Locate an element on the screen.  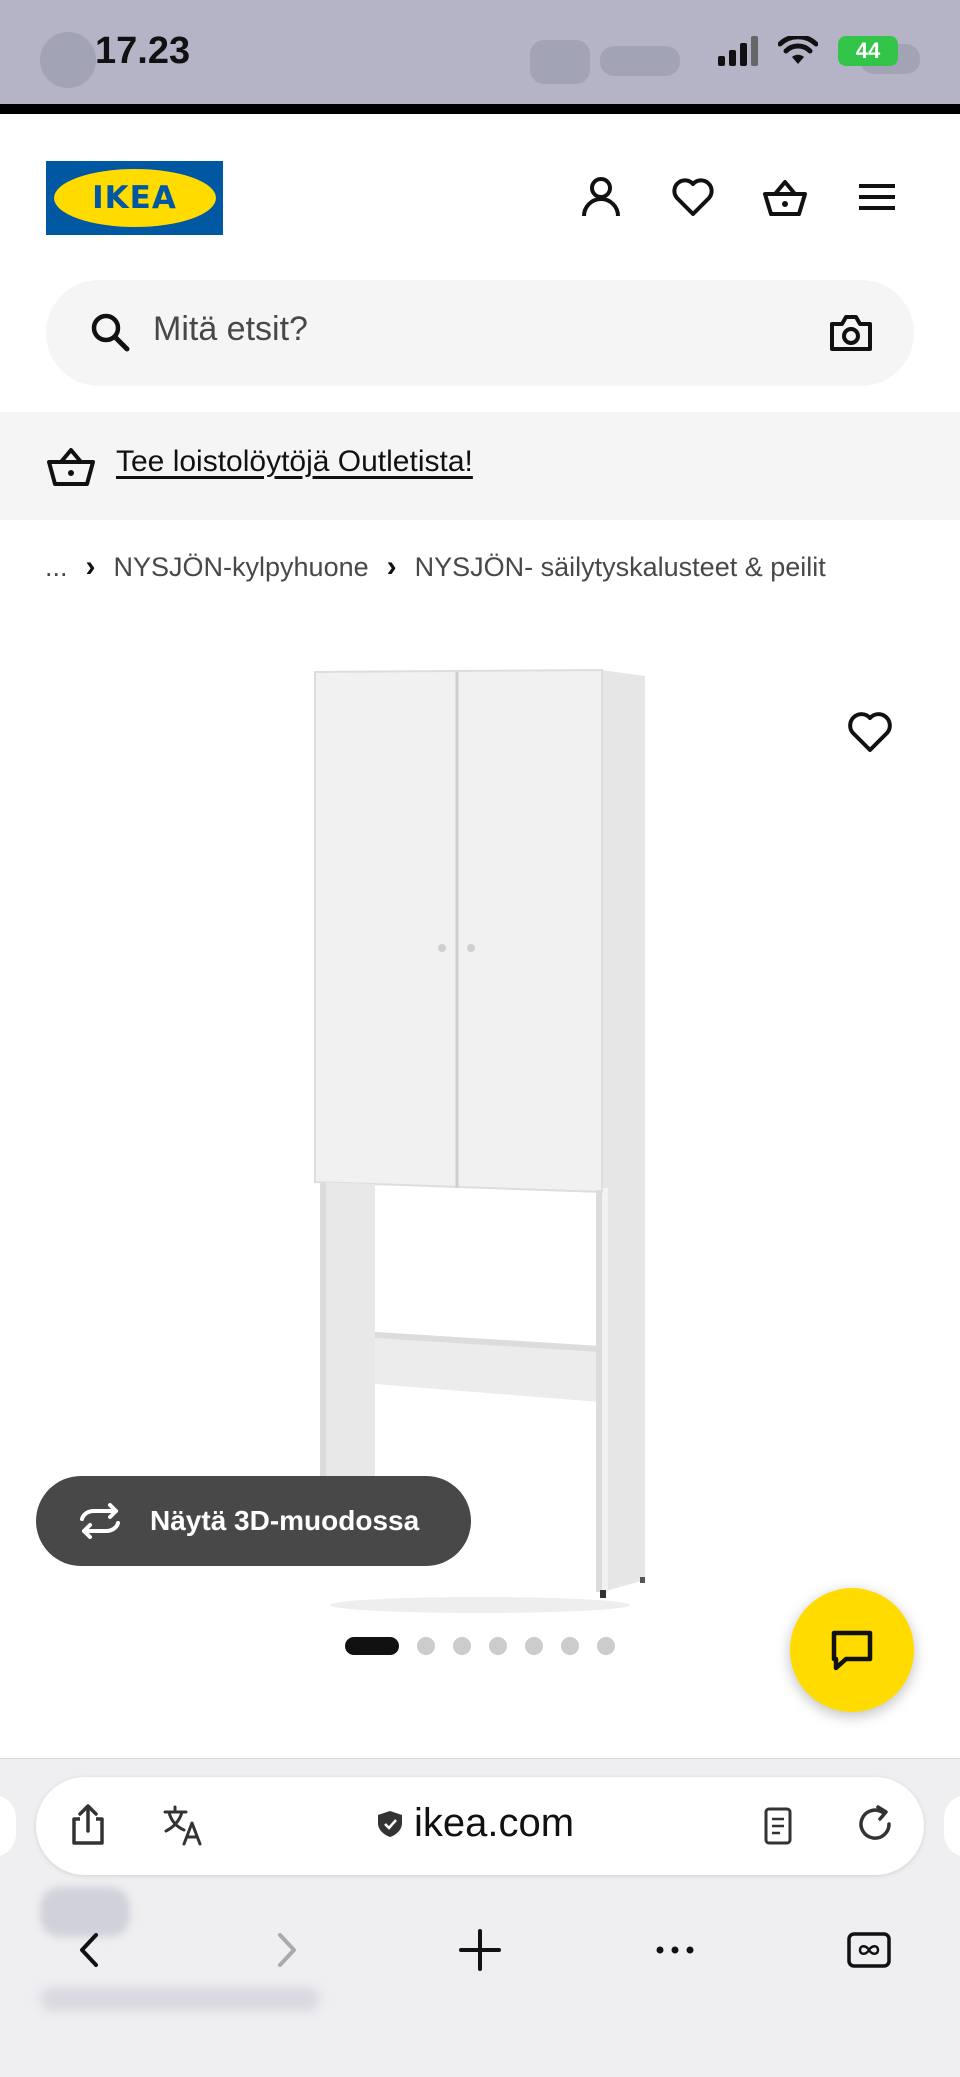
wifi-icon is located at coordinates (798, 50).